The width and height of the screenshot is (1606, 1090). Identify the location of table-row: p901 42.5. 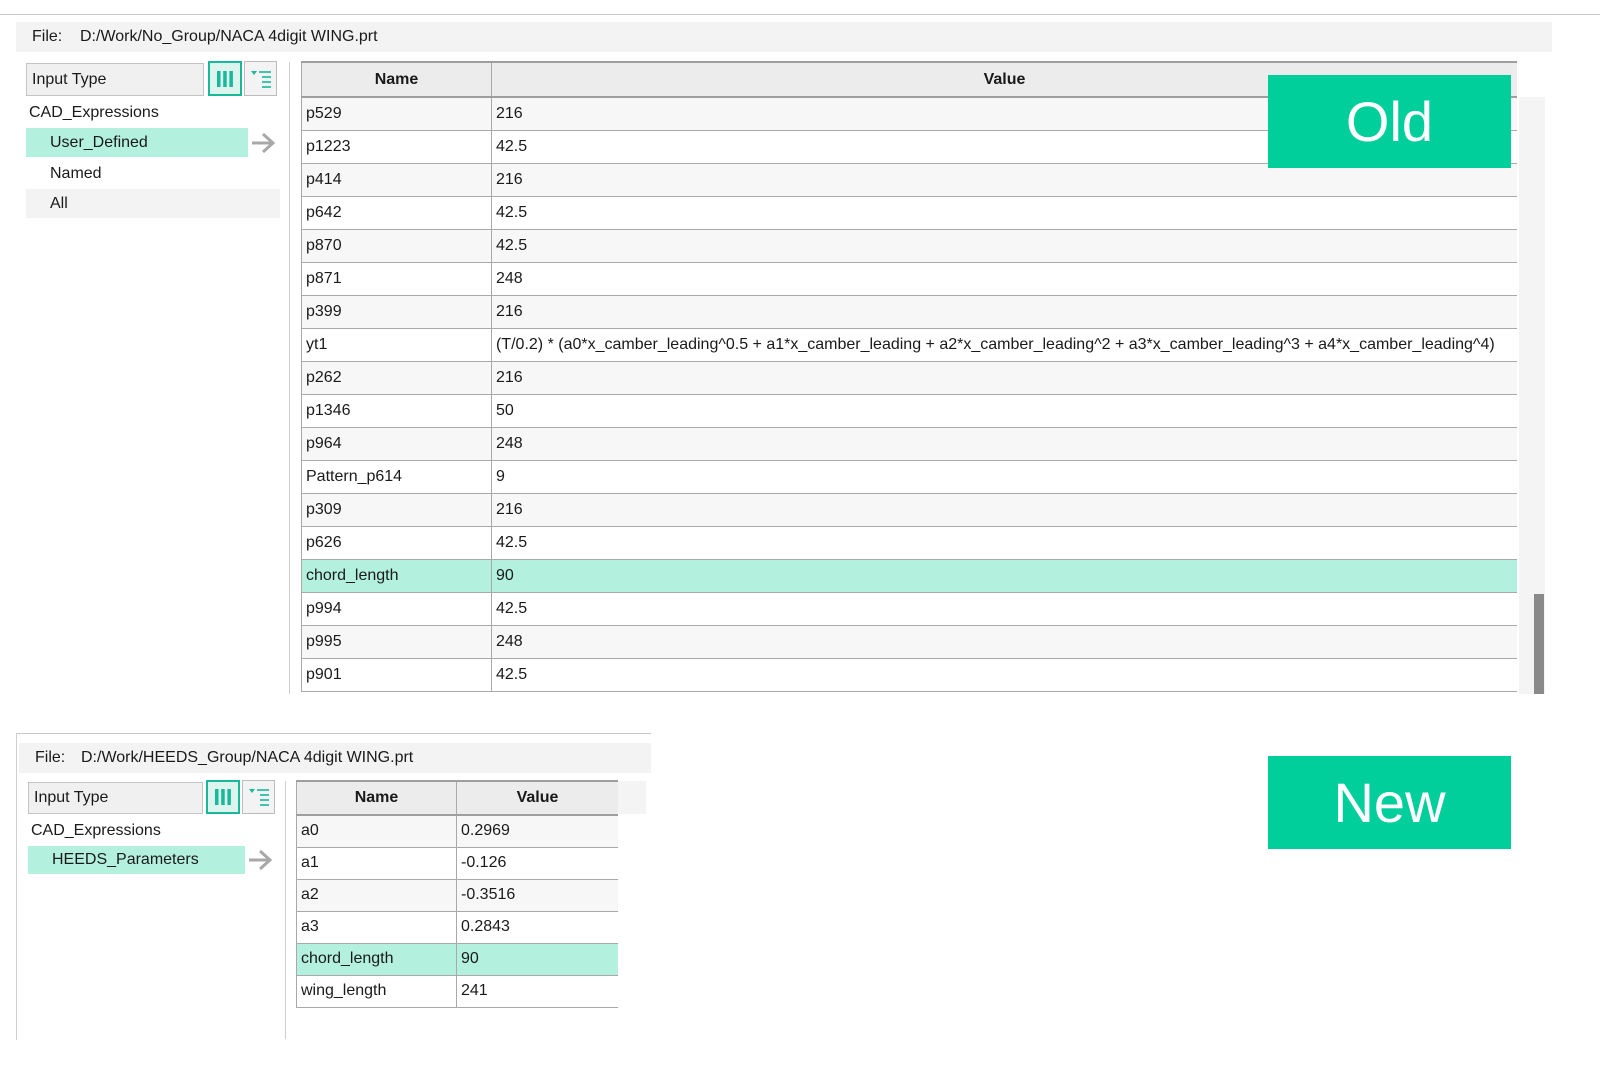
(909, 674).